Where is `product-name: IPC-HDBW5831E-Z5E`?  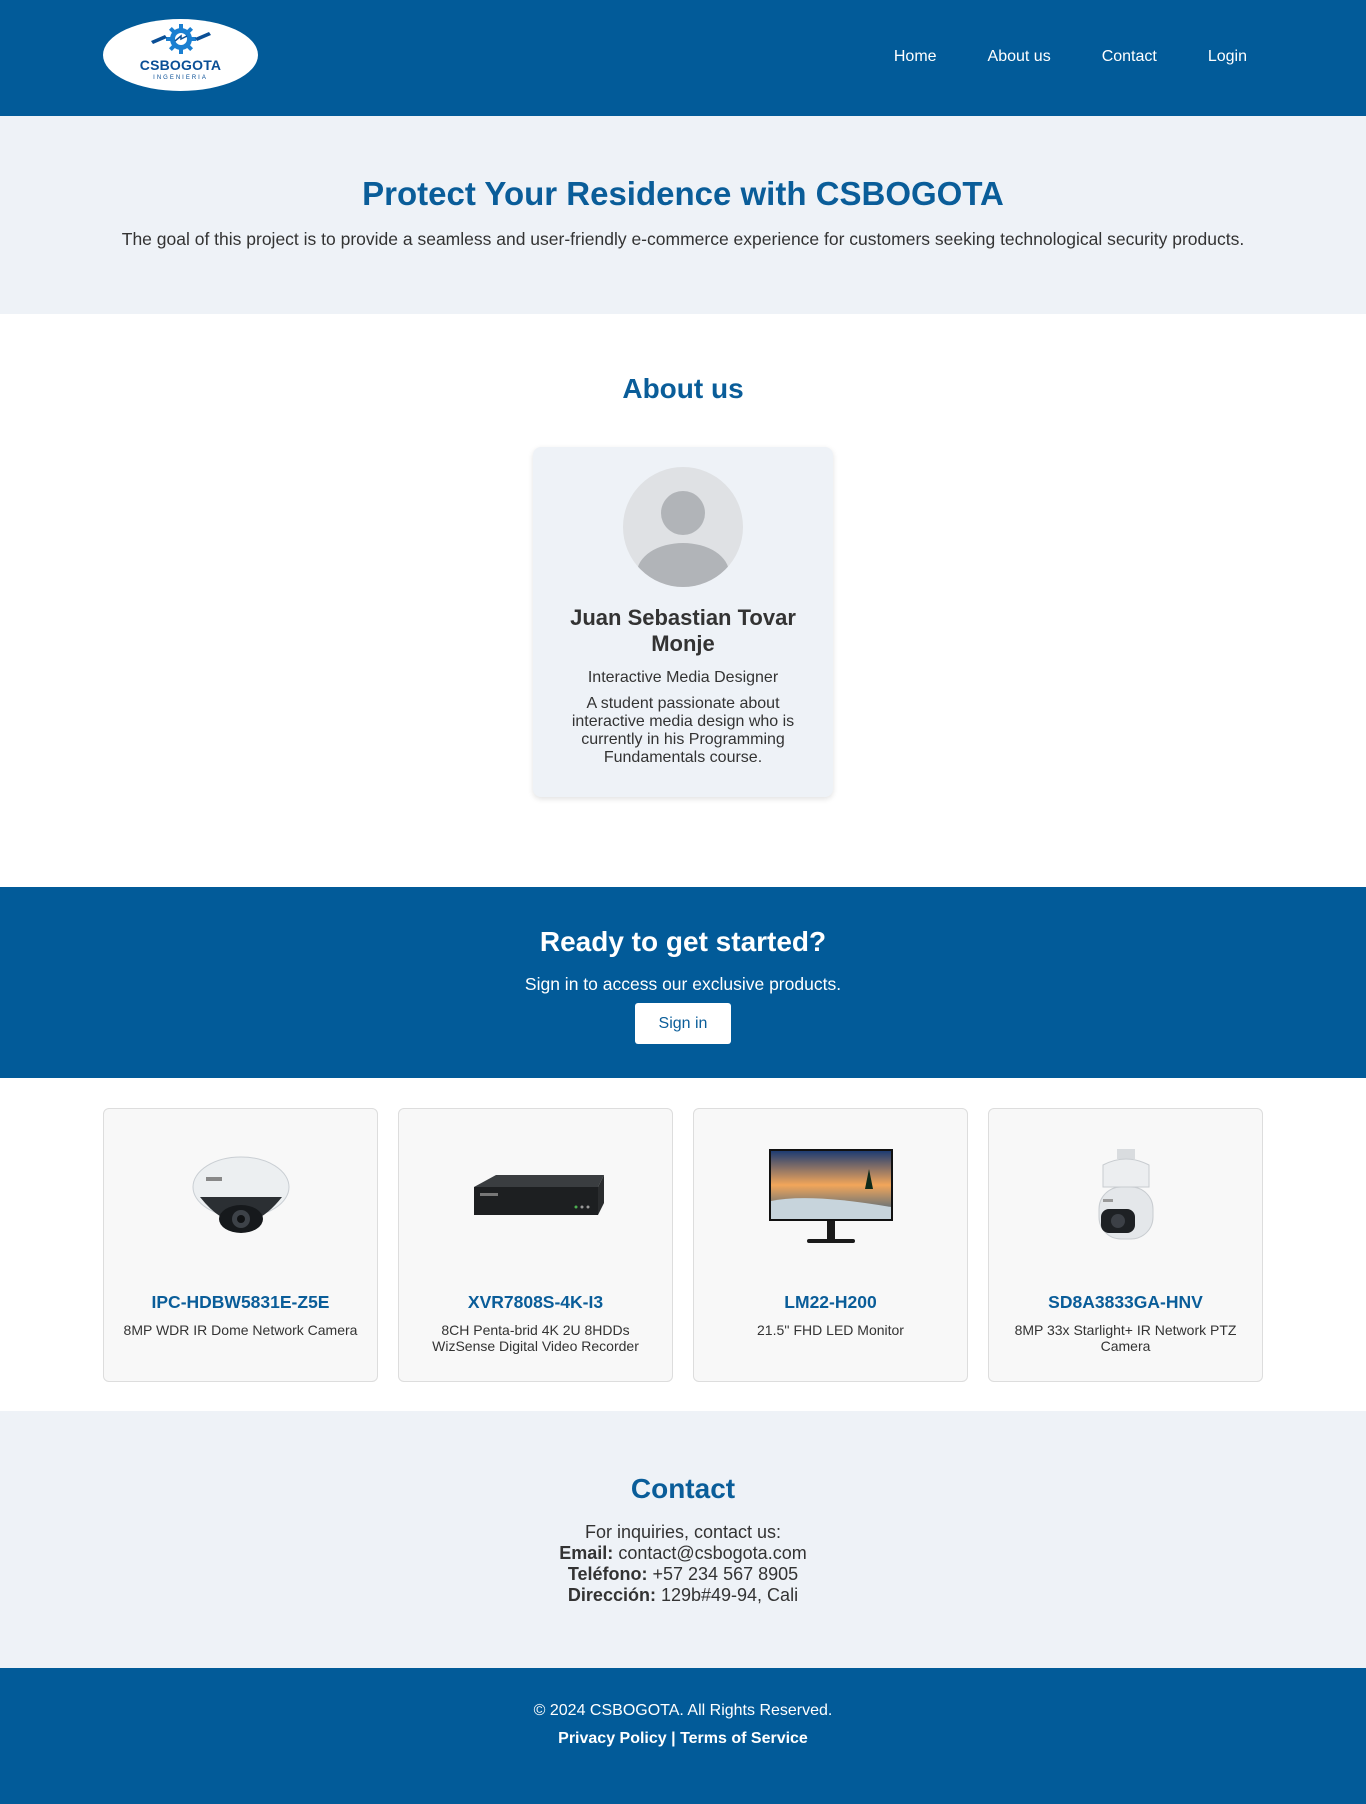
product-name: IPC-HDBW5831E-Z5E is located at coordinates (240, 1302).